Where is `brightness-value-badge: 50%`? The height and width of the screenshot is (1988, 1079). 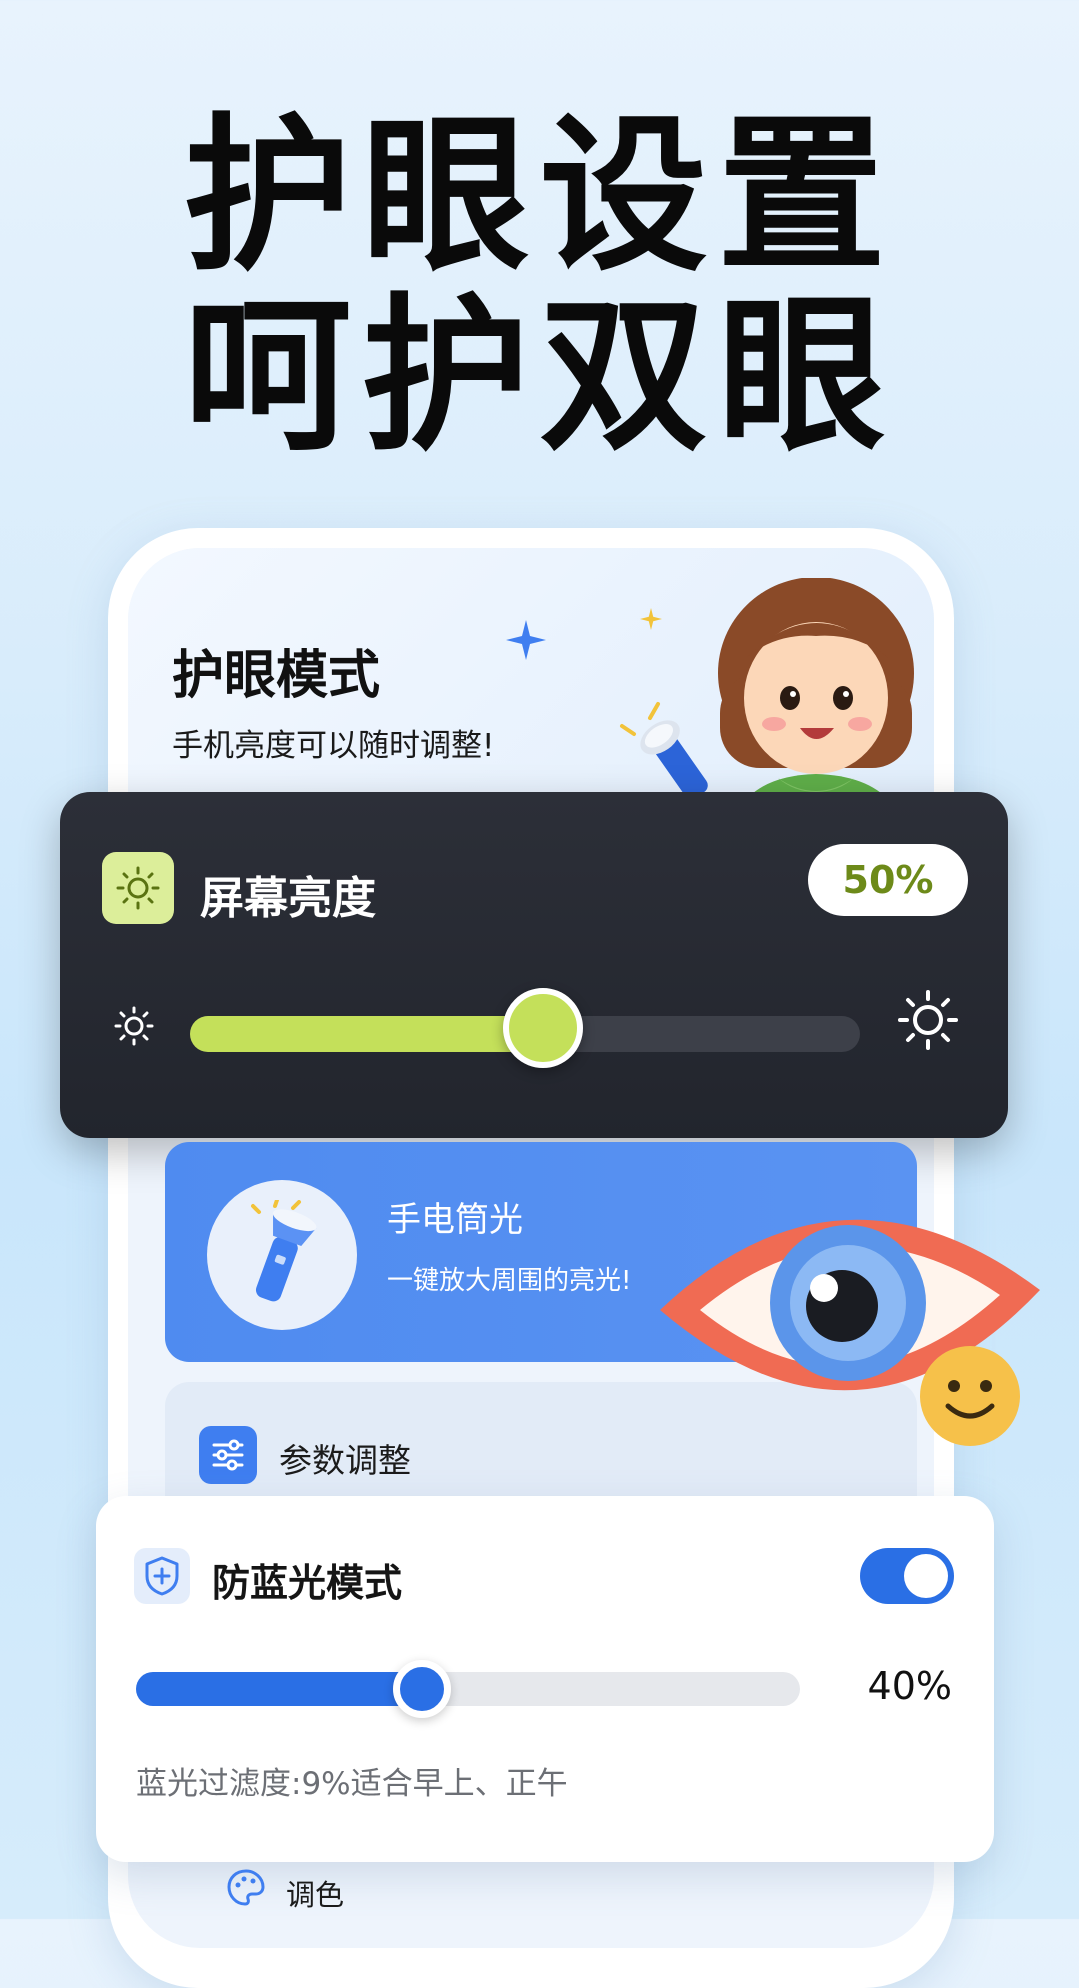 brightness-value-badge: 50% is located at coordinates (888, 880).